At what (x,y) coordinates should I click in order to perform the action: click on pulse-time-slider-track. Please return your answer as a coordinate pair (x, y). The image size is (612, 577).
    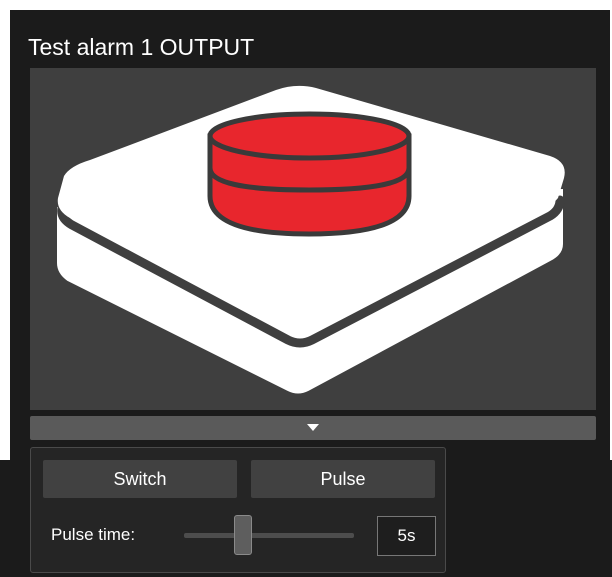
    Looking at the image, I should click on (269, 535).